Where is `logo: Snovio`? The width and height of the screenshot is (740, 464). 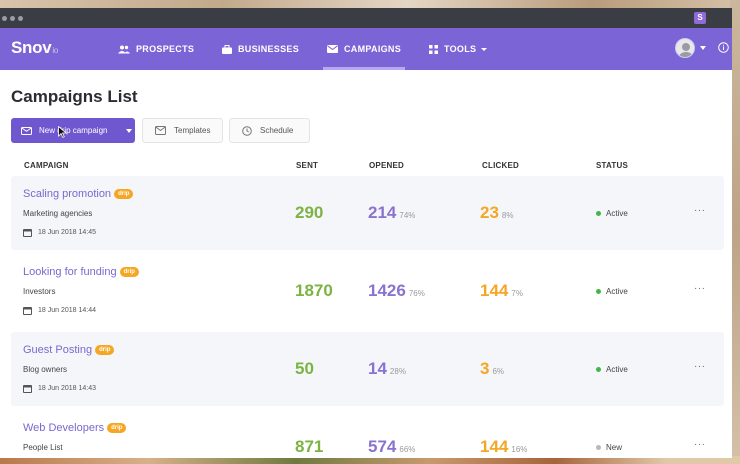 logo: Snovio is located at coordinates (34, 48).